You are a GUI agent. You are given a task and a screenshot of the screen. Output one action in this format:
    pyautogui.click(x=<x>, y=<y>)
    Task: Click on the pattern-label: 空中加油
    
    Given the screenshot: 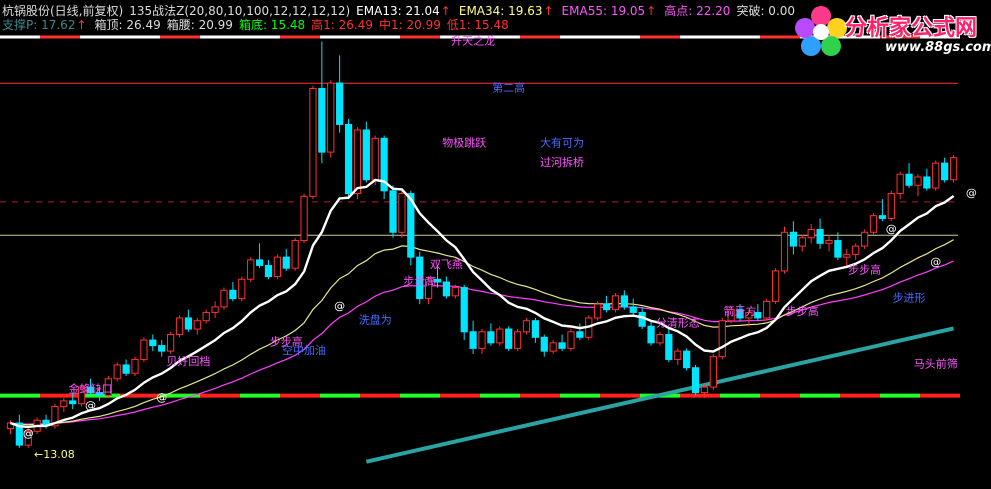 What is the action you would take?
    pyautogui.click(x=304, y=350)
    